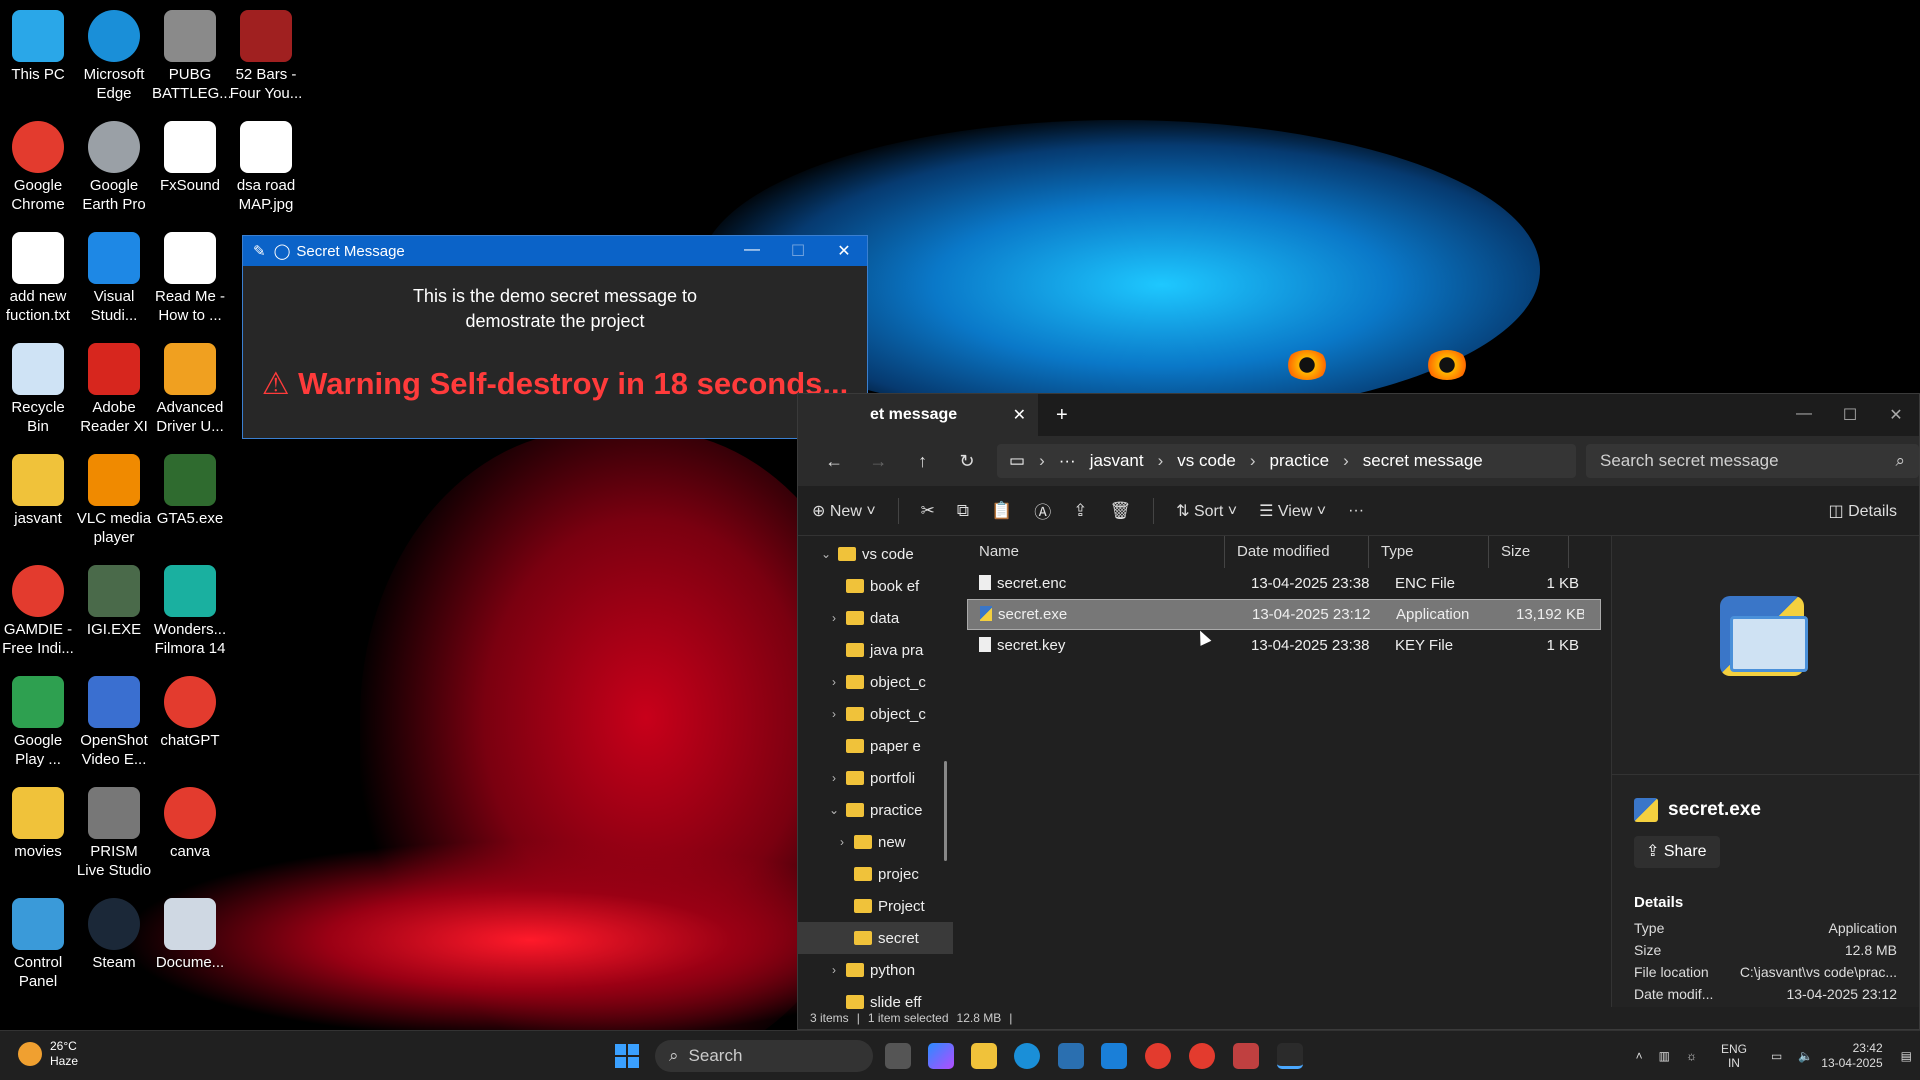  Describe the element at coordinates (38, 944) in the screenshot. I see `desktop-icon: Control Panel` at that location.